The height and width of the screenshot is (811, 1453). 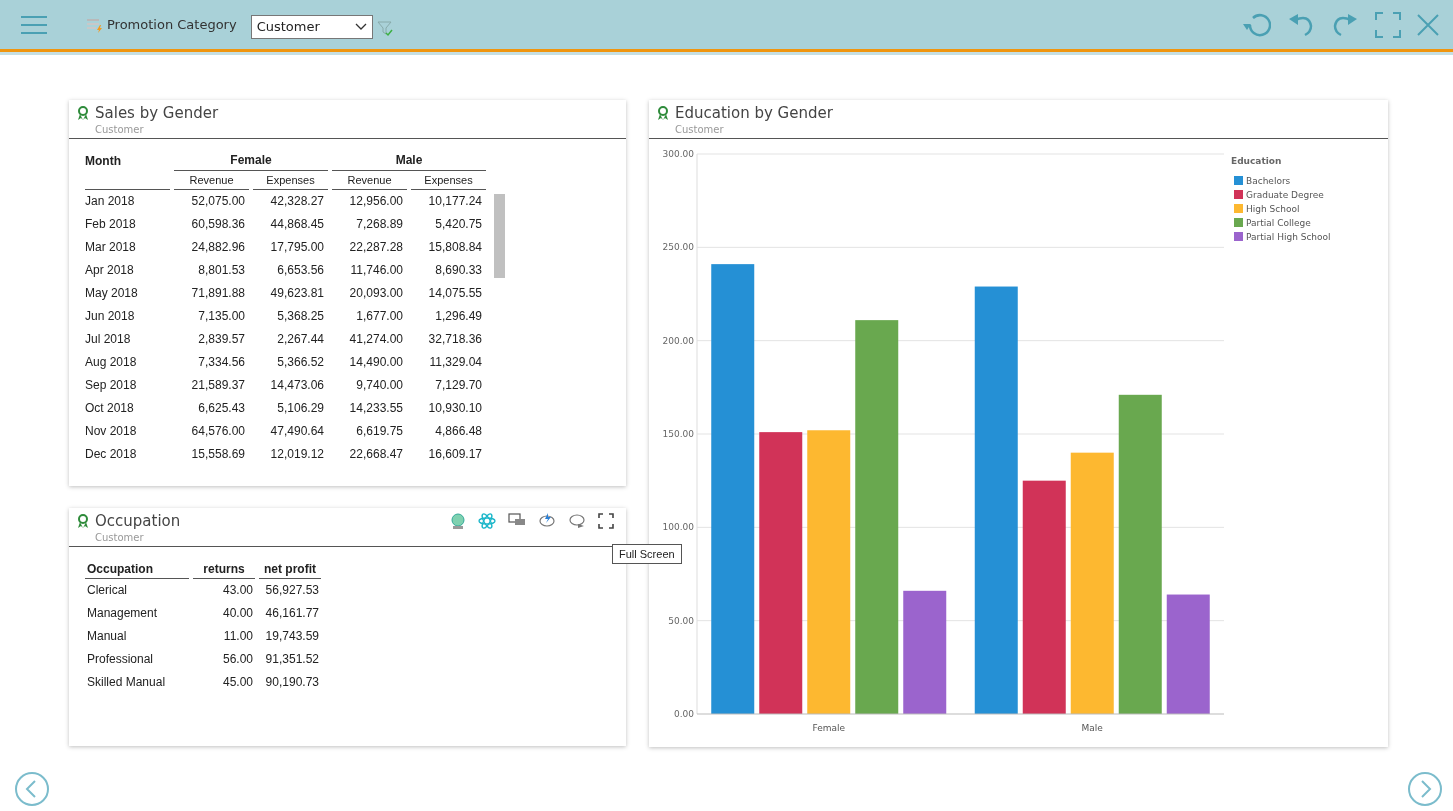 I want to click on table-cell-text: 21,589.37, so click(x=218, y=385).